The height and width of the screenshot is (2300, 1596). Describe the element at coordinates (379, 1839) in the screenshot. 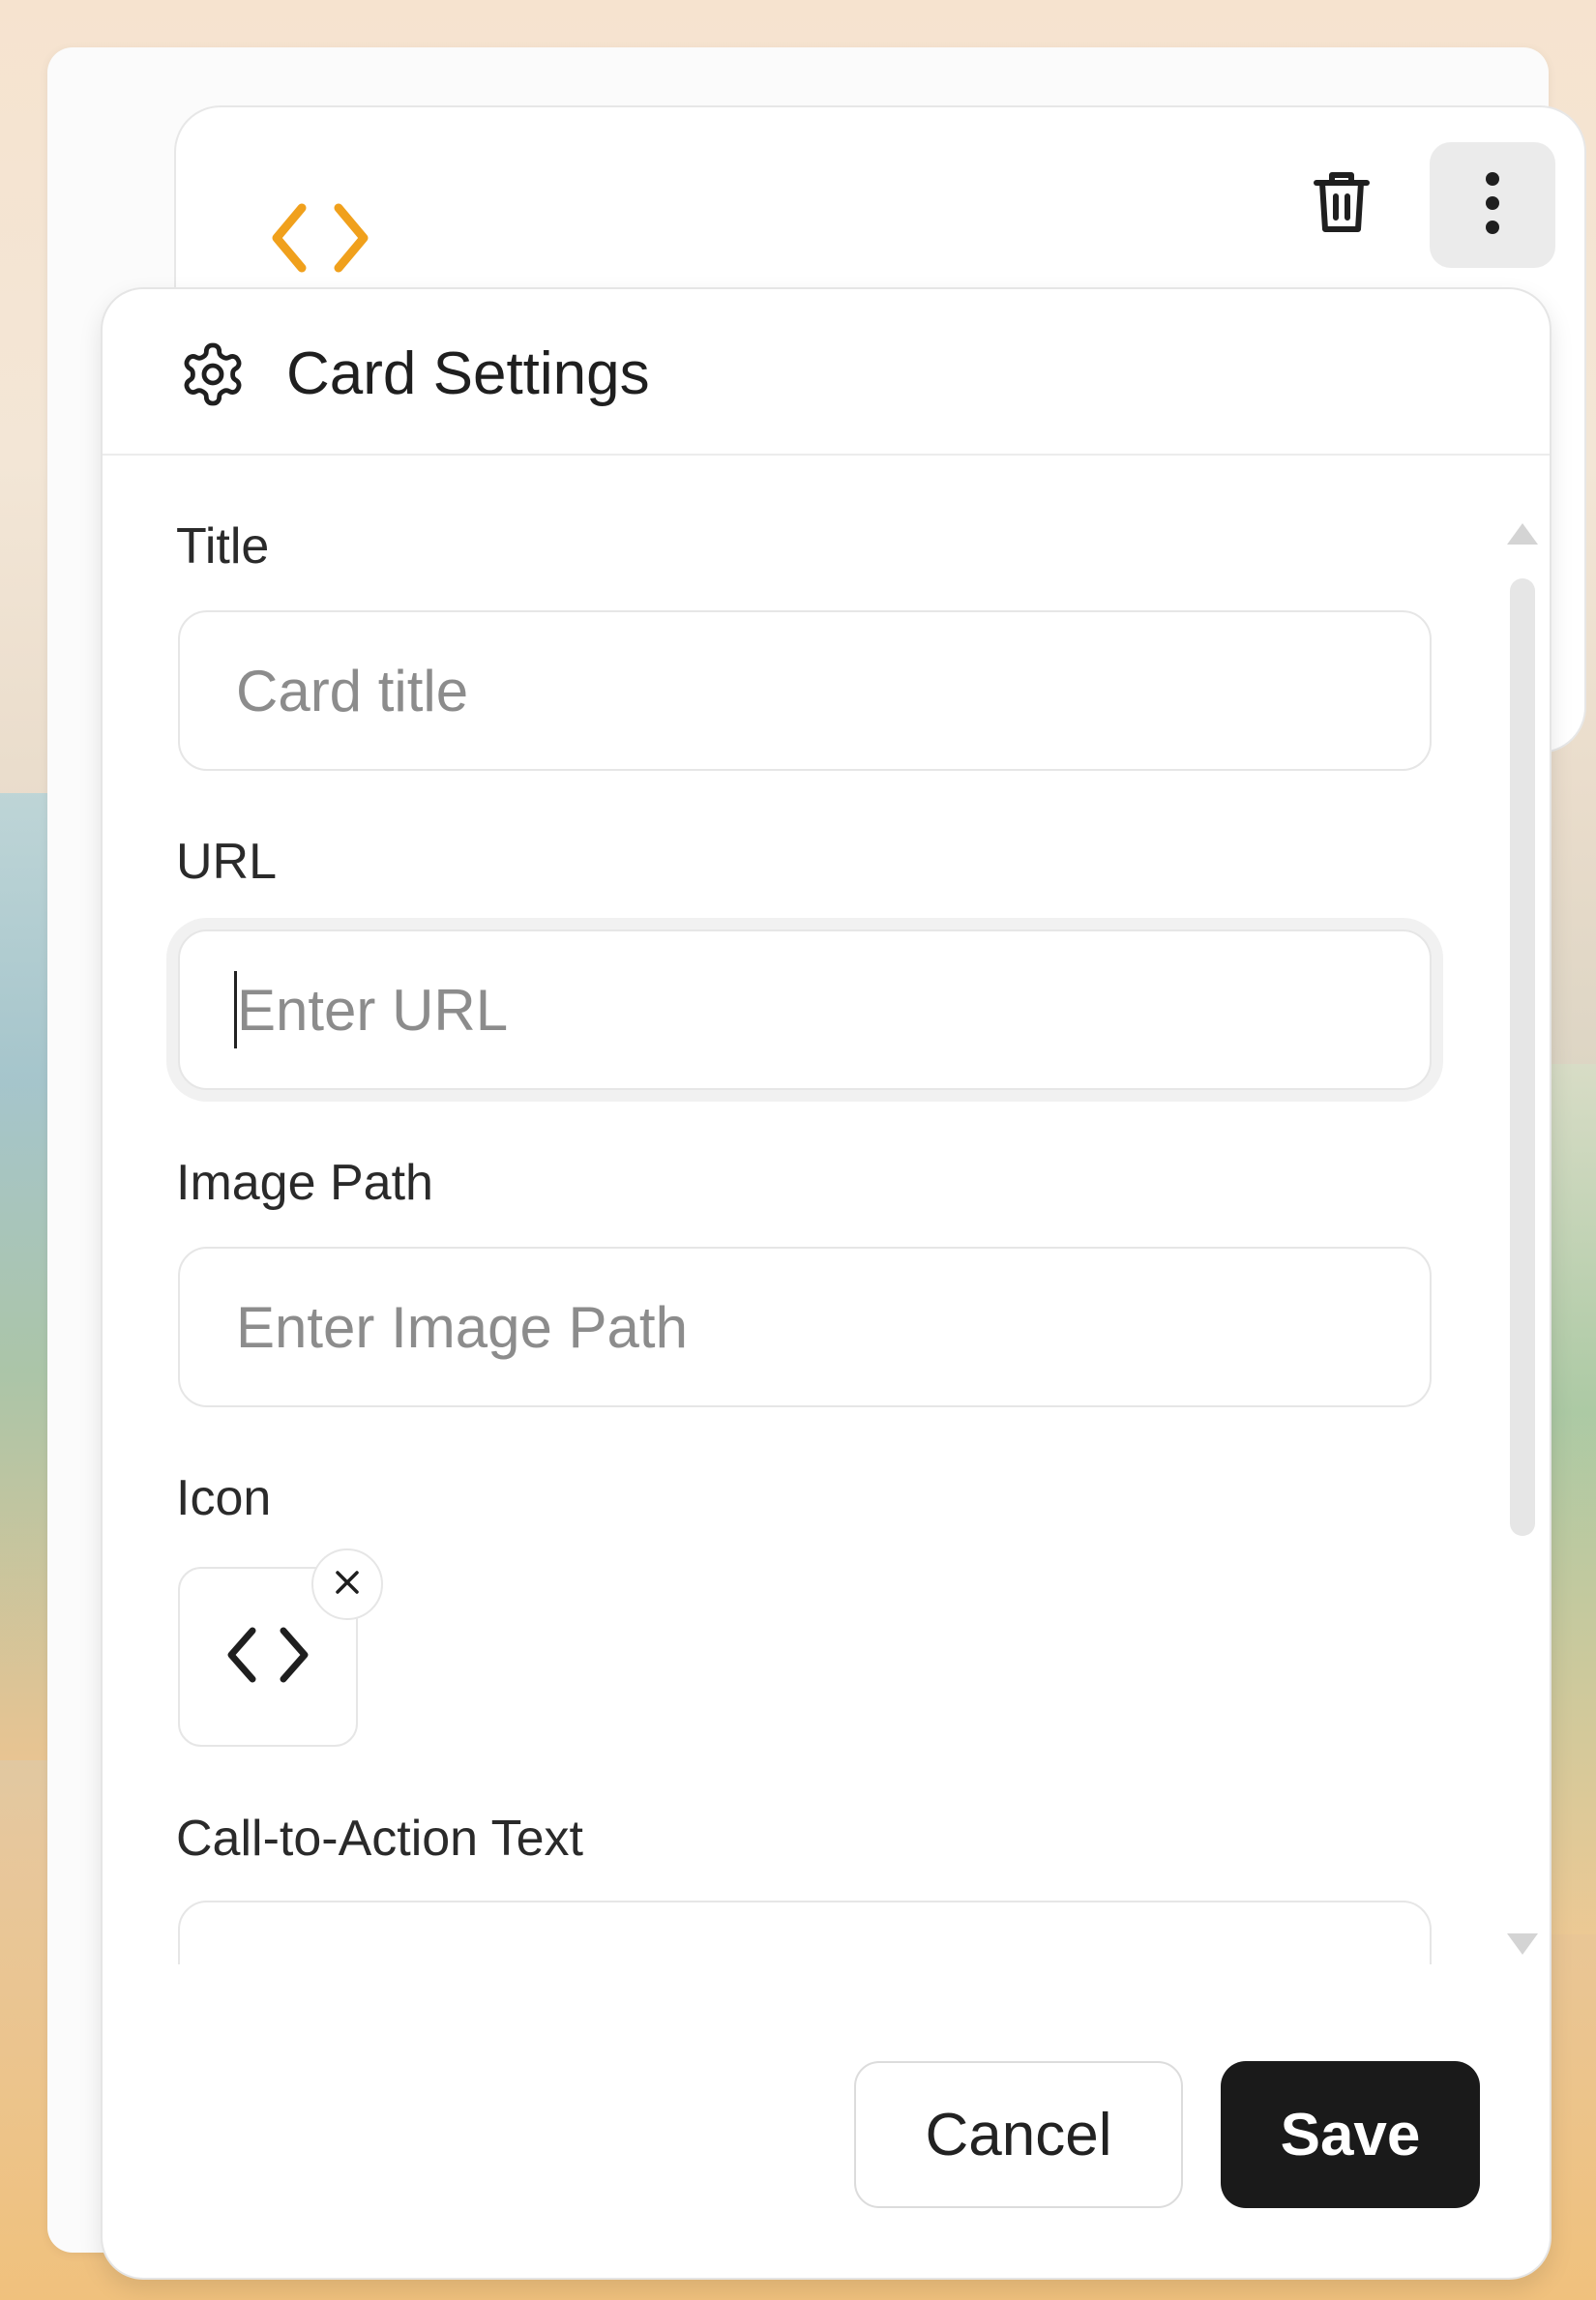

I see `cta-label: Call-to-Action Text` at that location.